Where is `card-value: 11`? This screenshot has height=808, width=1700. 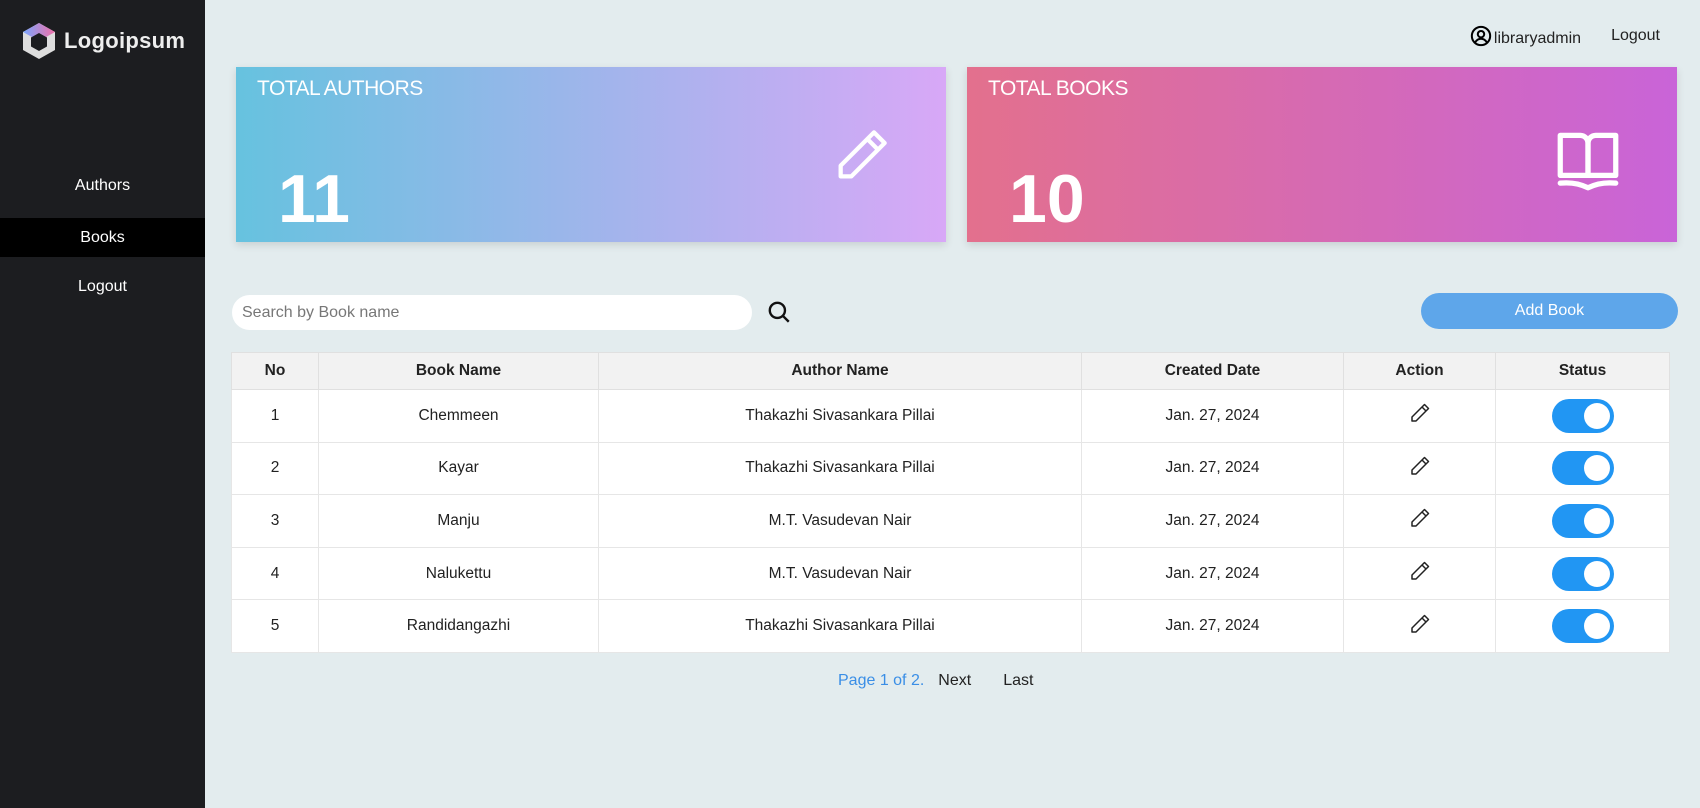
card-value: 11 is located at coordinates (314, 199).